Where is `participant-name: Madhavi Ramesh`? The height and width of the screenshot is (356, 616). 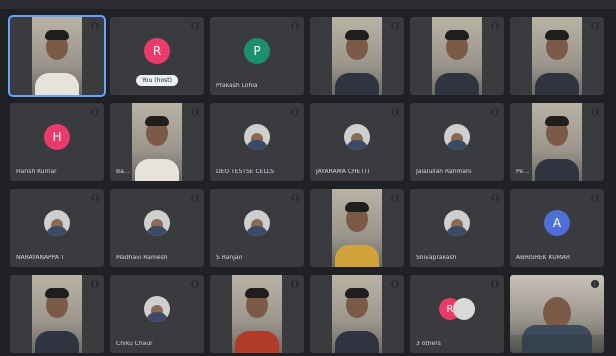 participant-name: Madhavi Ramesh is located at coordinates (142, 258).